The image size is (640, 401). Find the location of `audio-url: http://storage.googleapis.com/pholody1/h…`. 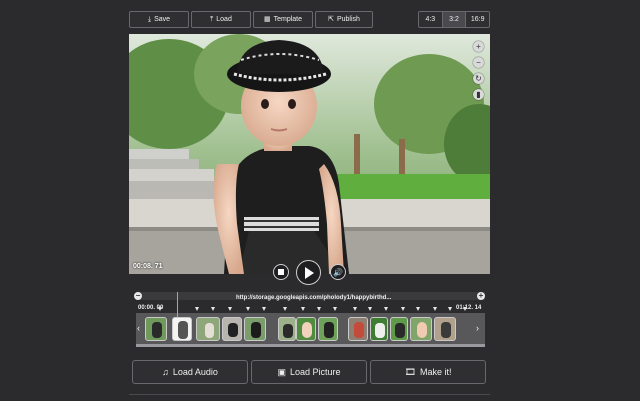

audio-url: http://storage.googleapis.com/pholody1/h… is located at coordinates (314, 298).